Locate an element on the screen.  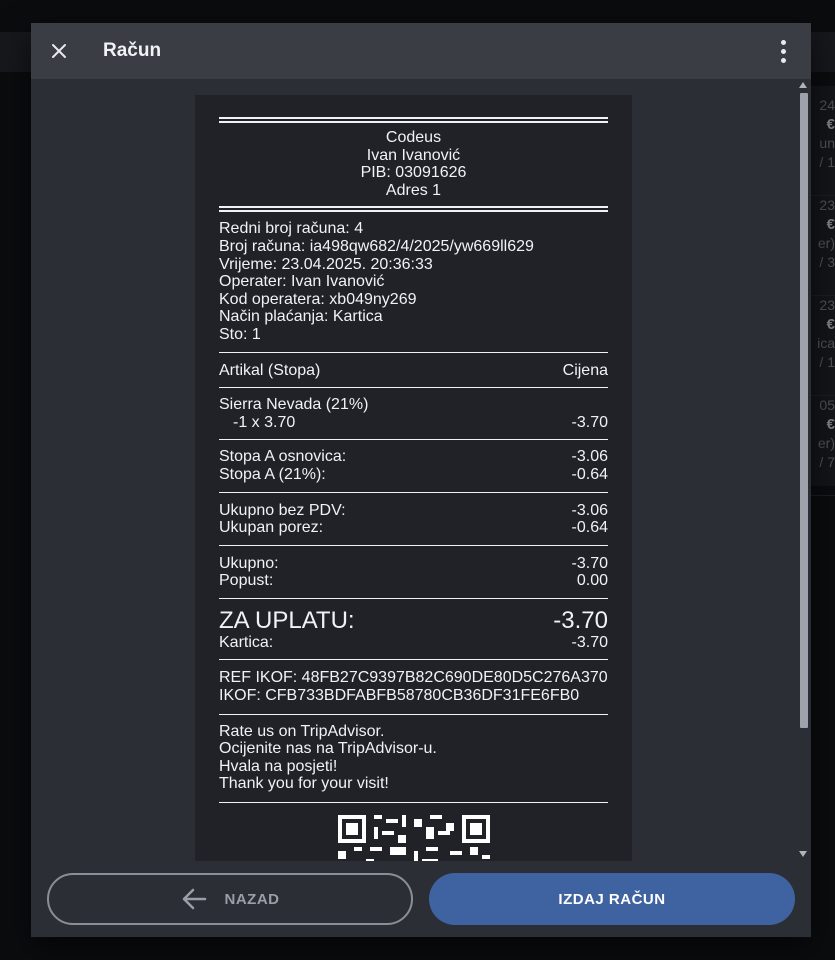
address: Adres 1 is located at coordinates (413, 190).